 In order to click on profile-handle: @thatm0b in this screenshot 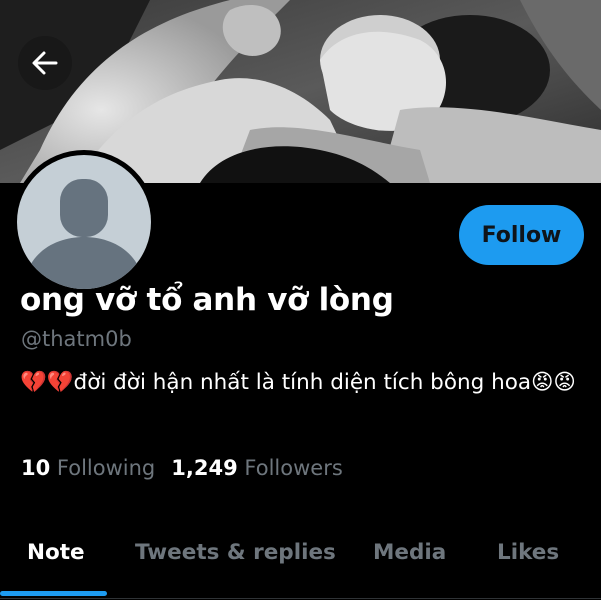, I will do `click(76, 339)`.